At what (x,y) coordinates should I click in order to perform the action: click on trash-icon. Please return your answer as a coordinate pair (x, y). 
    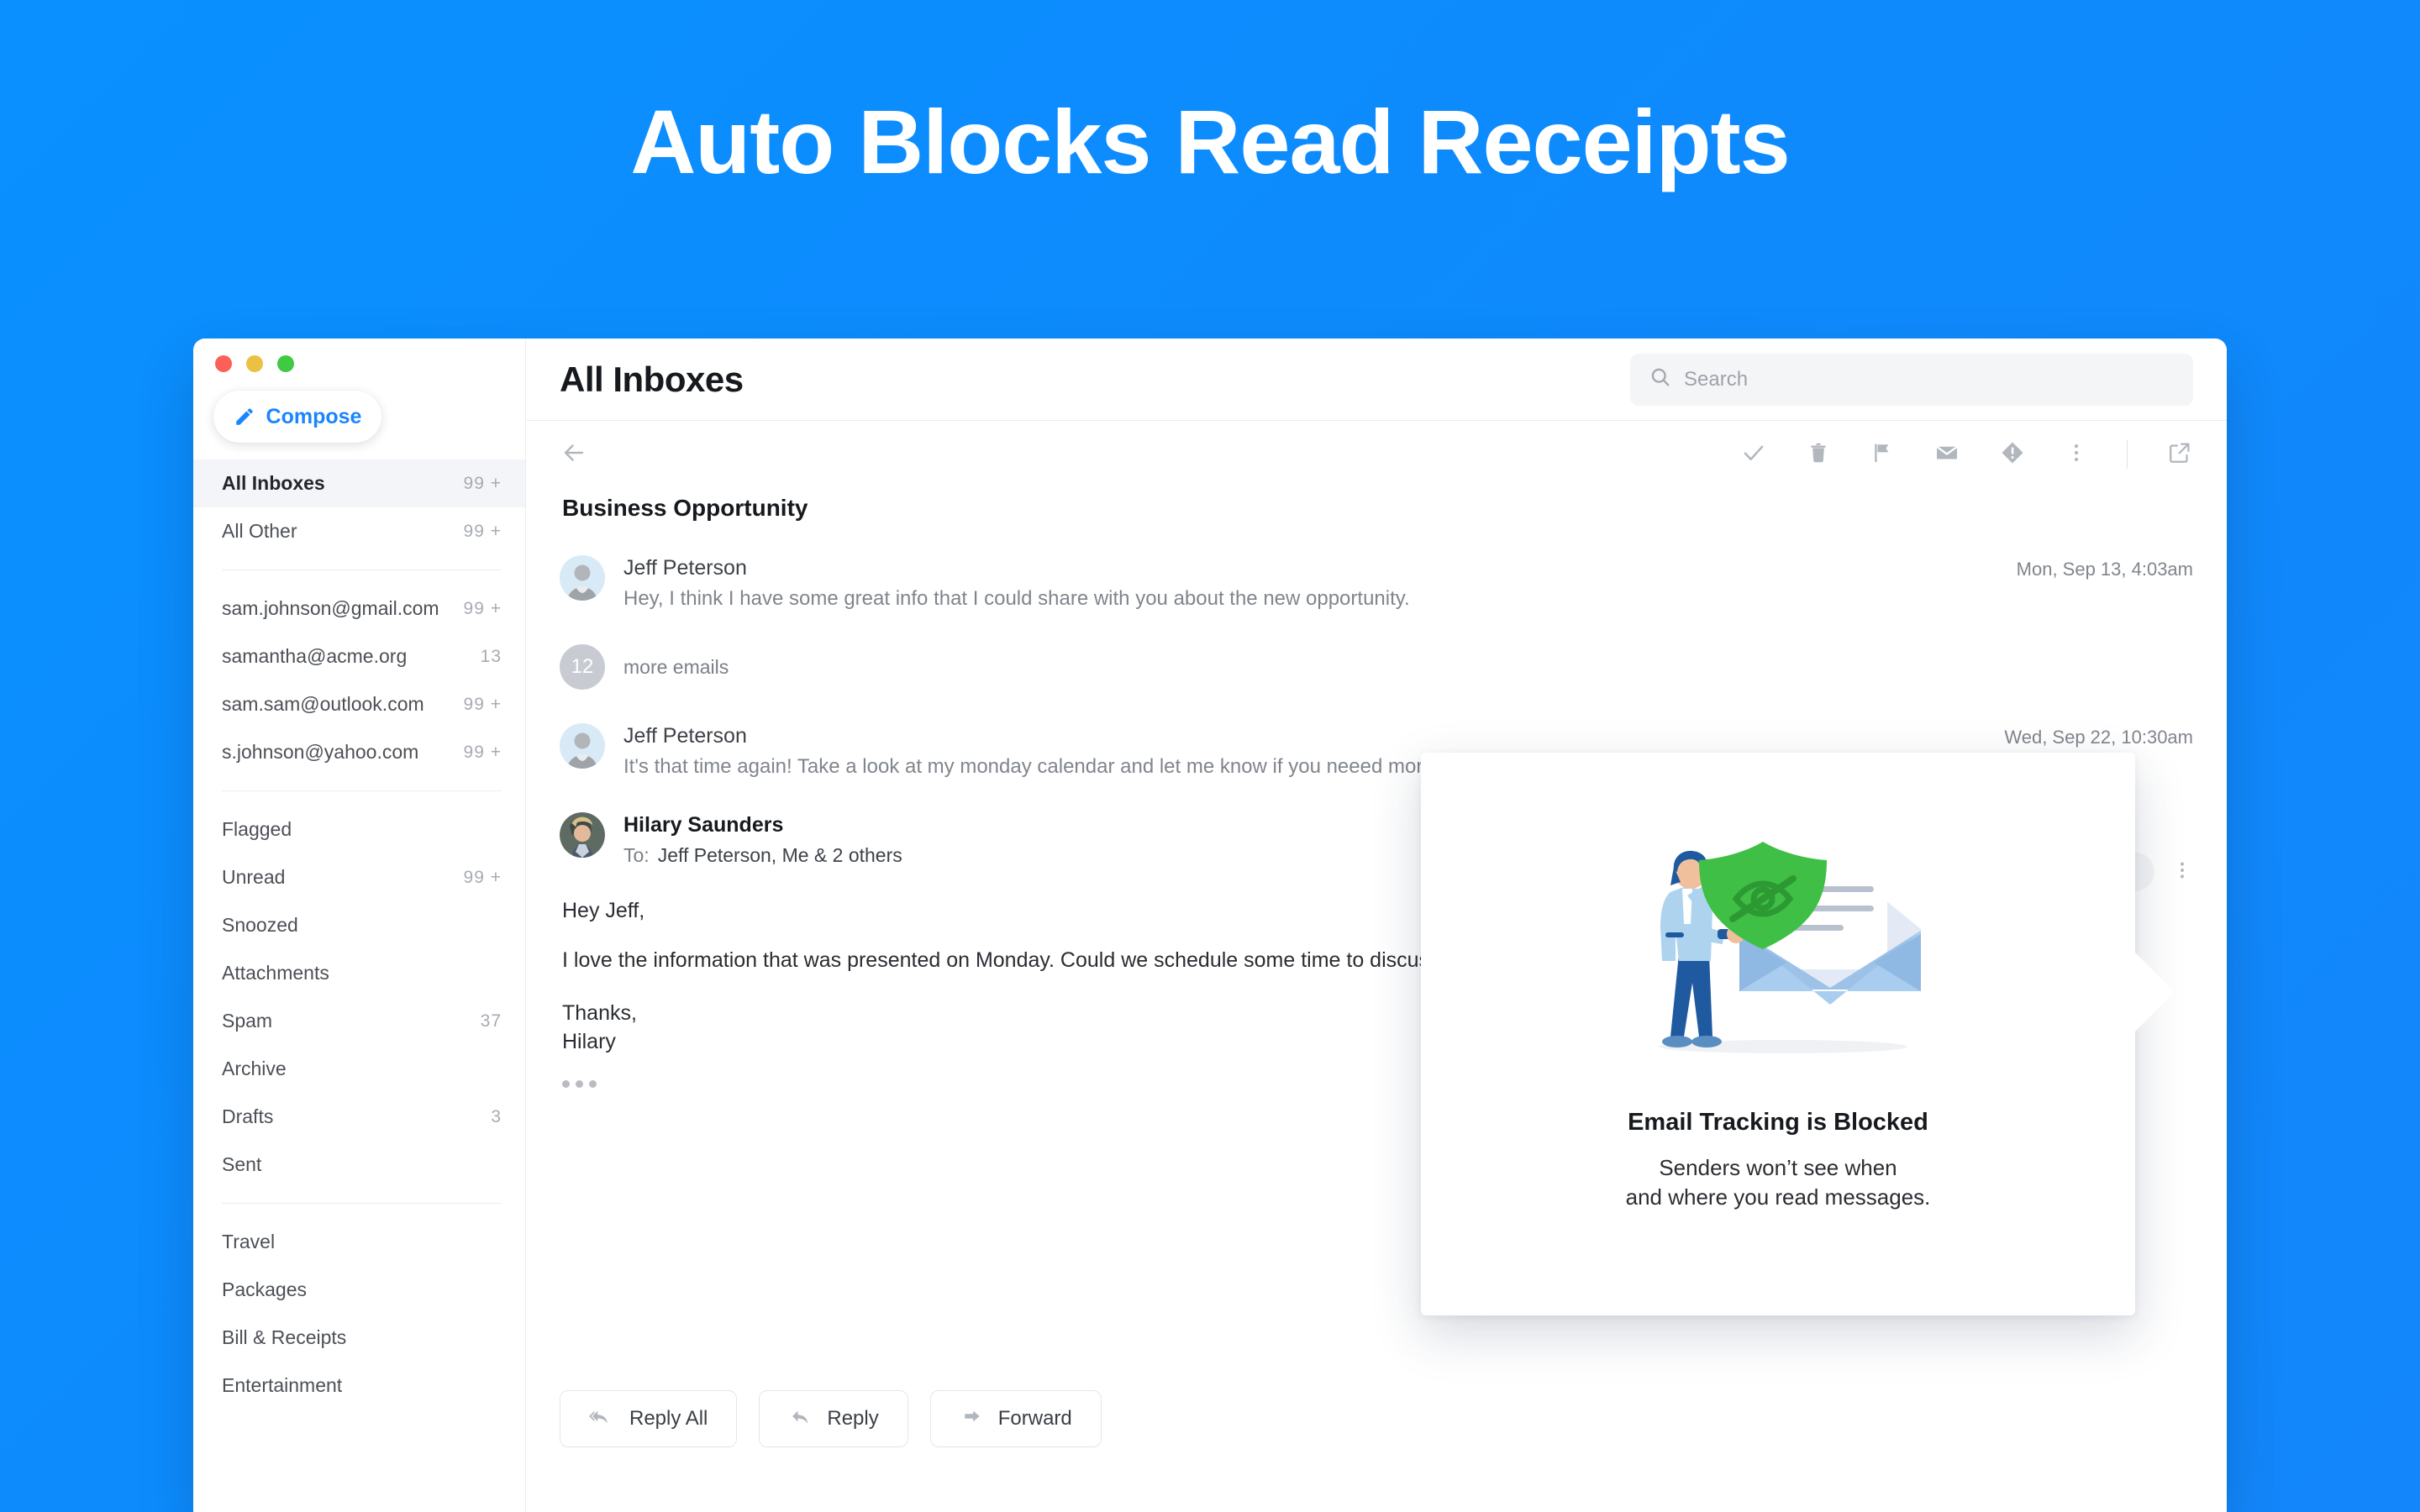
    Looking at the image, I should click on (1818, 455).